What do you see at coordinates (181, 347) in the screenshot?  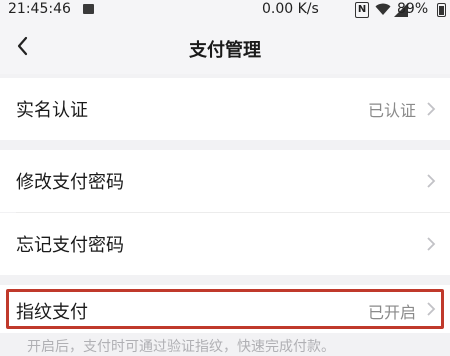 I see `hint-text: 开启后，支付时可通过验证指纹，快速完成付款。` at bounding box center [181, 347].